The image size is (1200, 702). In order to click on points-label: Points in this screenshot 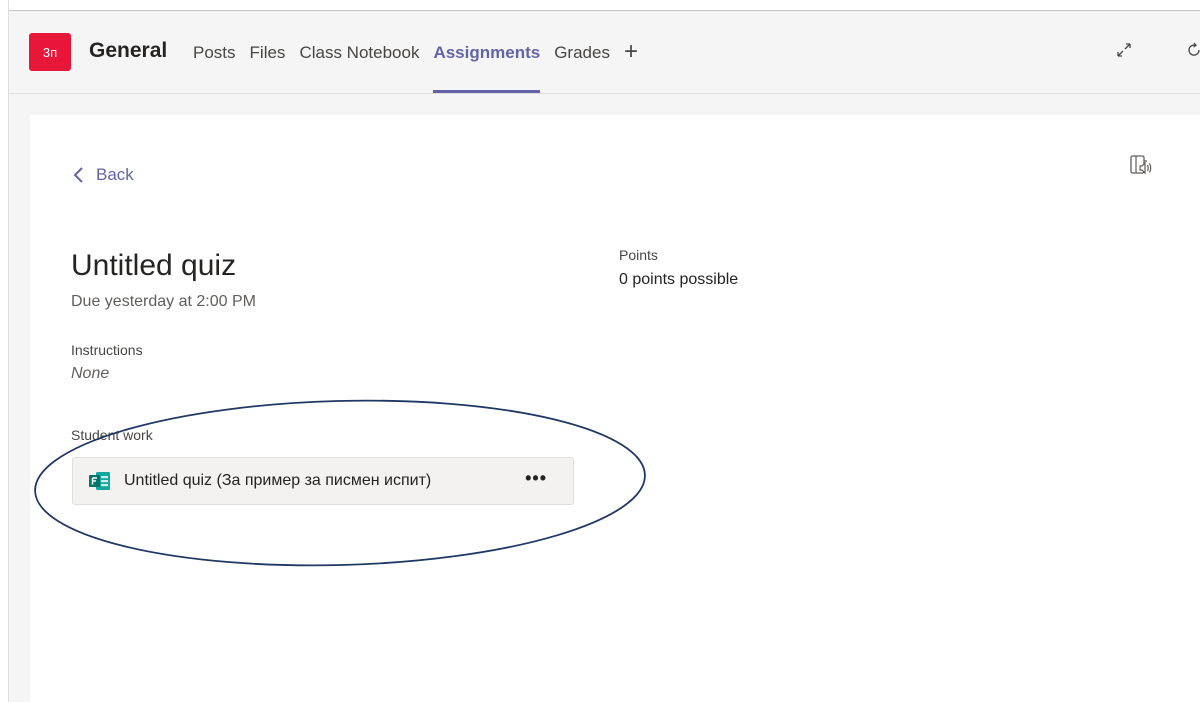, I will do `click(638, 255)`.